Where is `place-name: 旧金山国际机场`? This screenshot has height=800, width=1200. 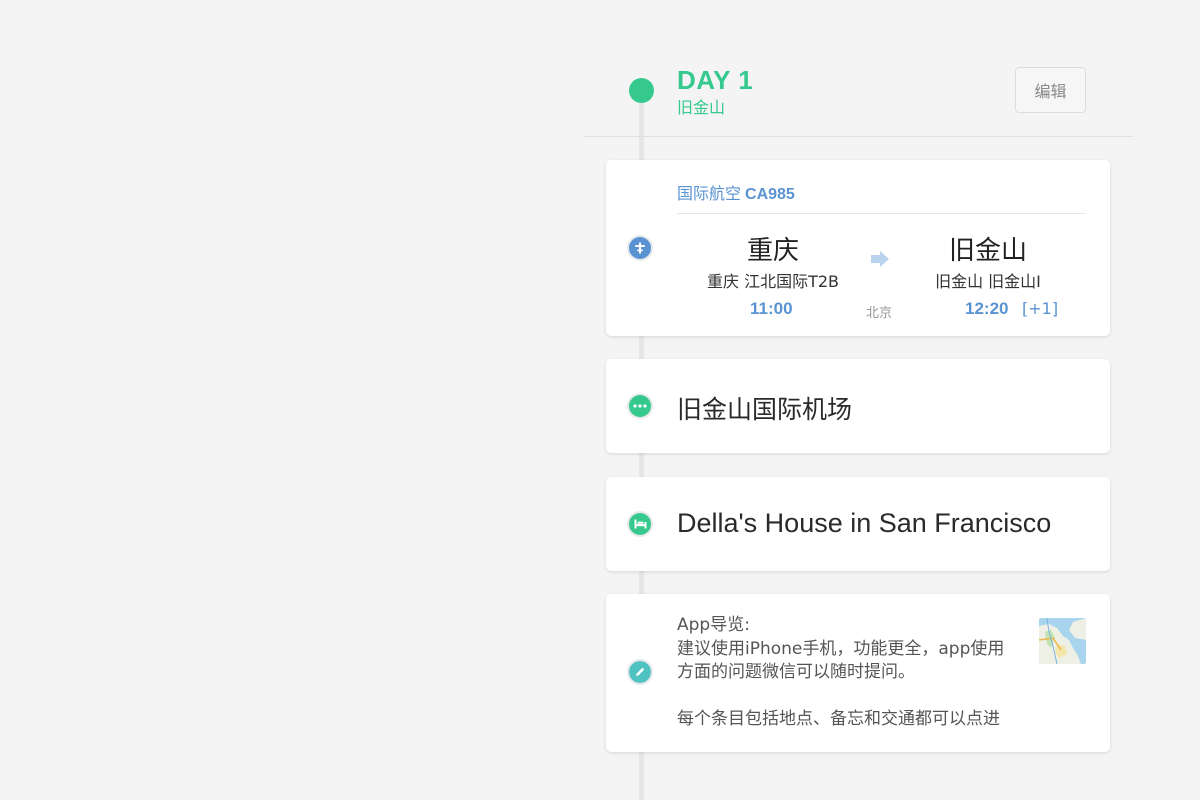
place-name: 旧金山国际机场 is located at coordinates (765, 409).